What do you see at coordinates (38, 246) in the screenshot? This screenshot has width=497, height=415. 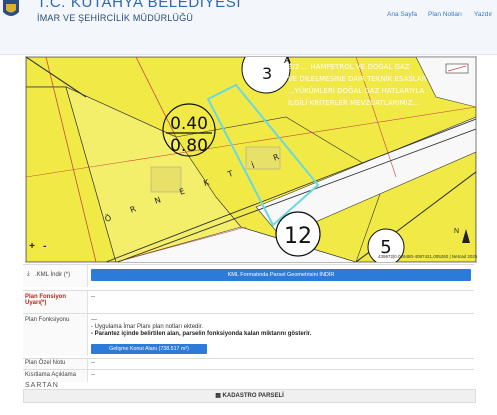 I see `zoom-controls: + -` at bounding box center [38, 246].